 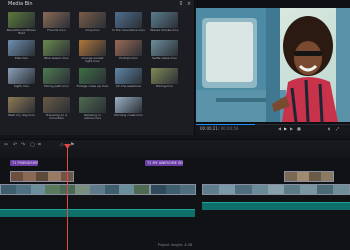 I want to click on scrub-progress, so click(x=225, y=124).